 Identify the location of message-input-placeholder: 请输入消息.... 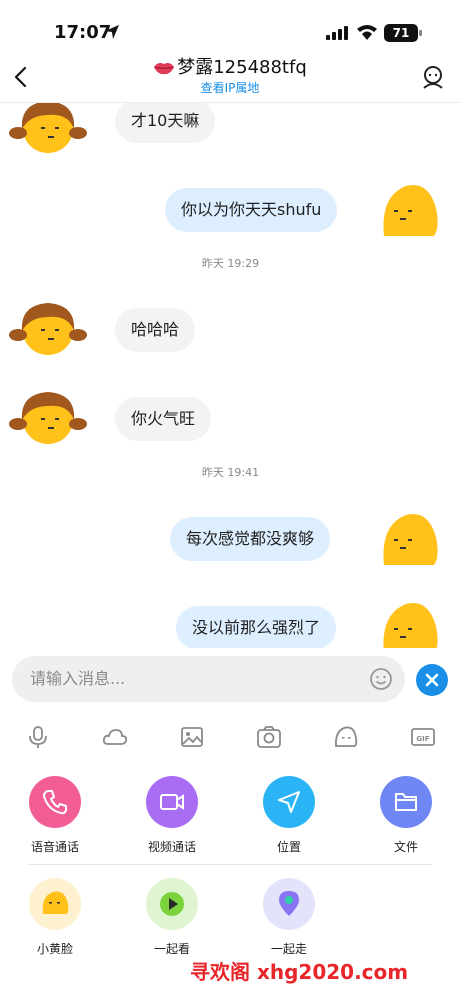
(78, 678).